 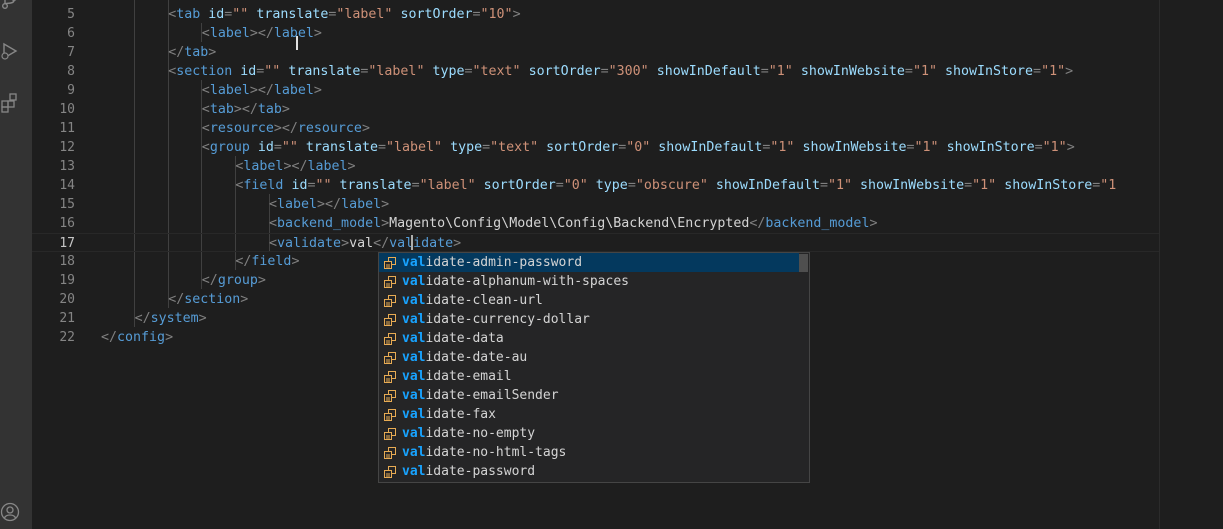 What do you see at coordinates (589, 395) in the screenshot?
I see `suggest-item: validate-emailSender` at bounding box center [589, 395].